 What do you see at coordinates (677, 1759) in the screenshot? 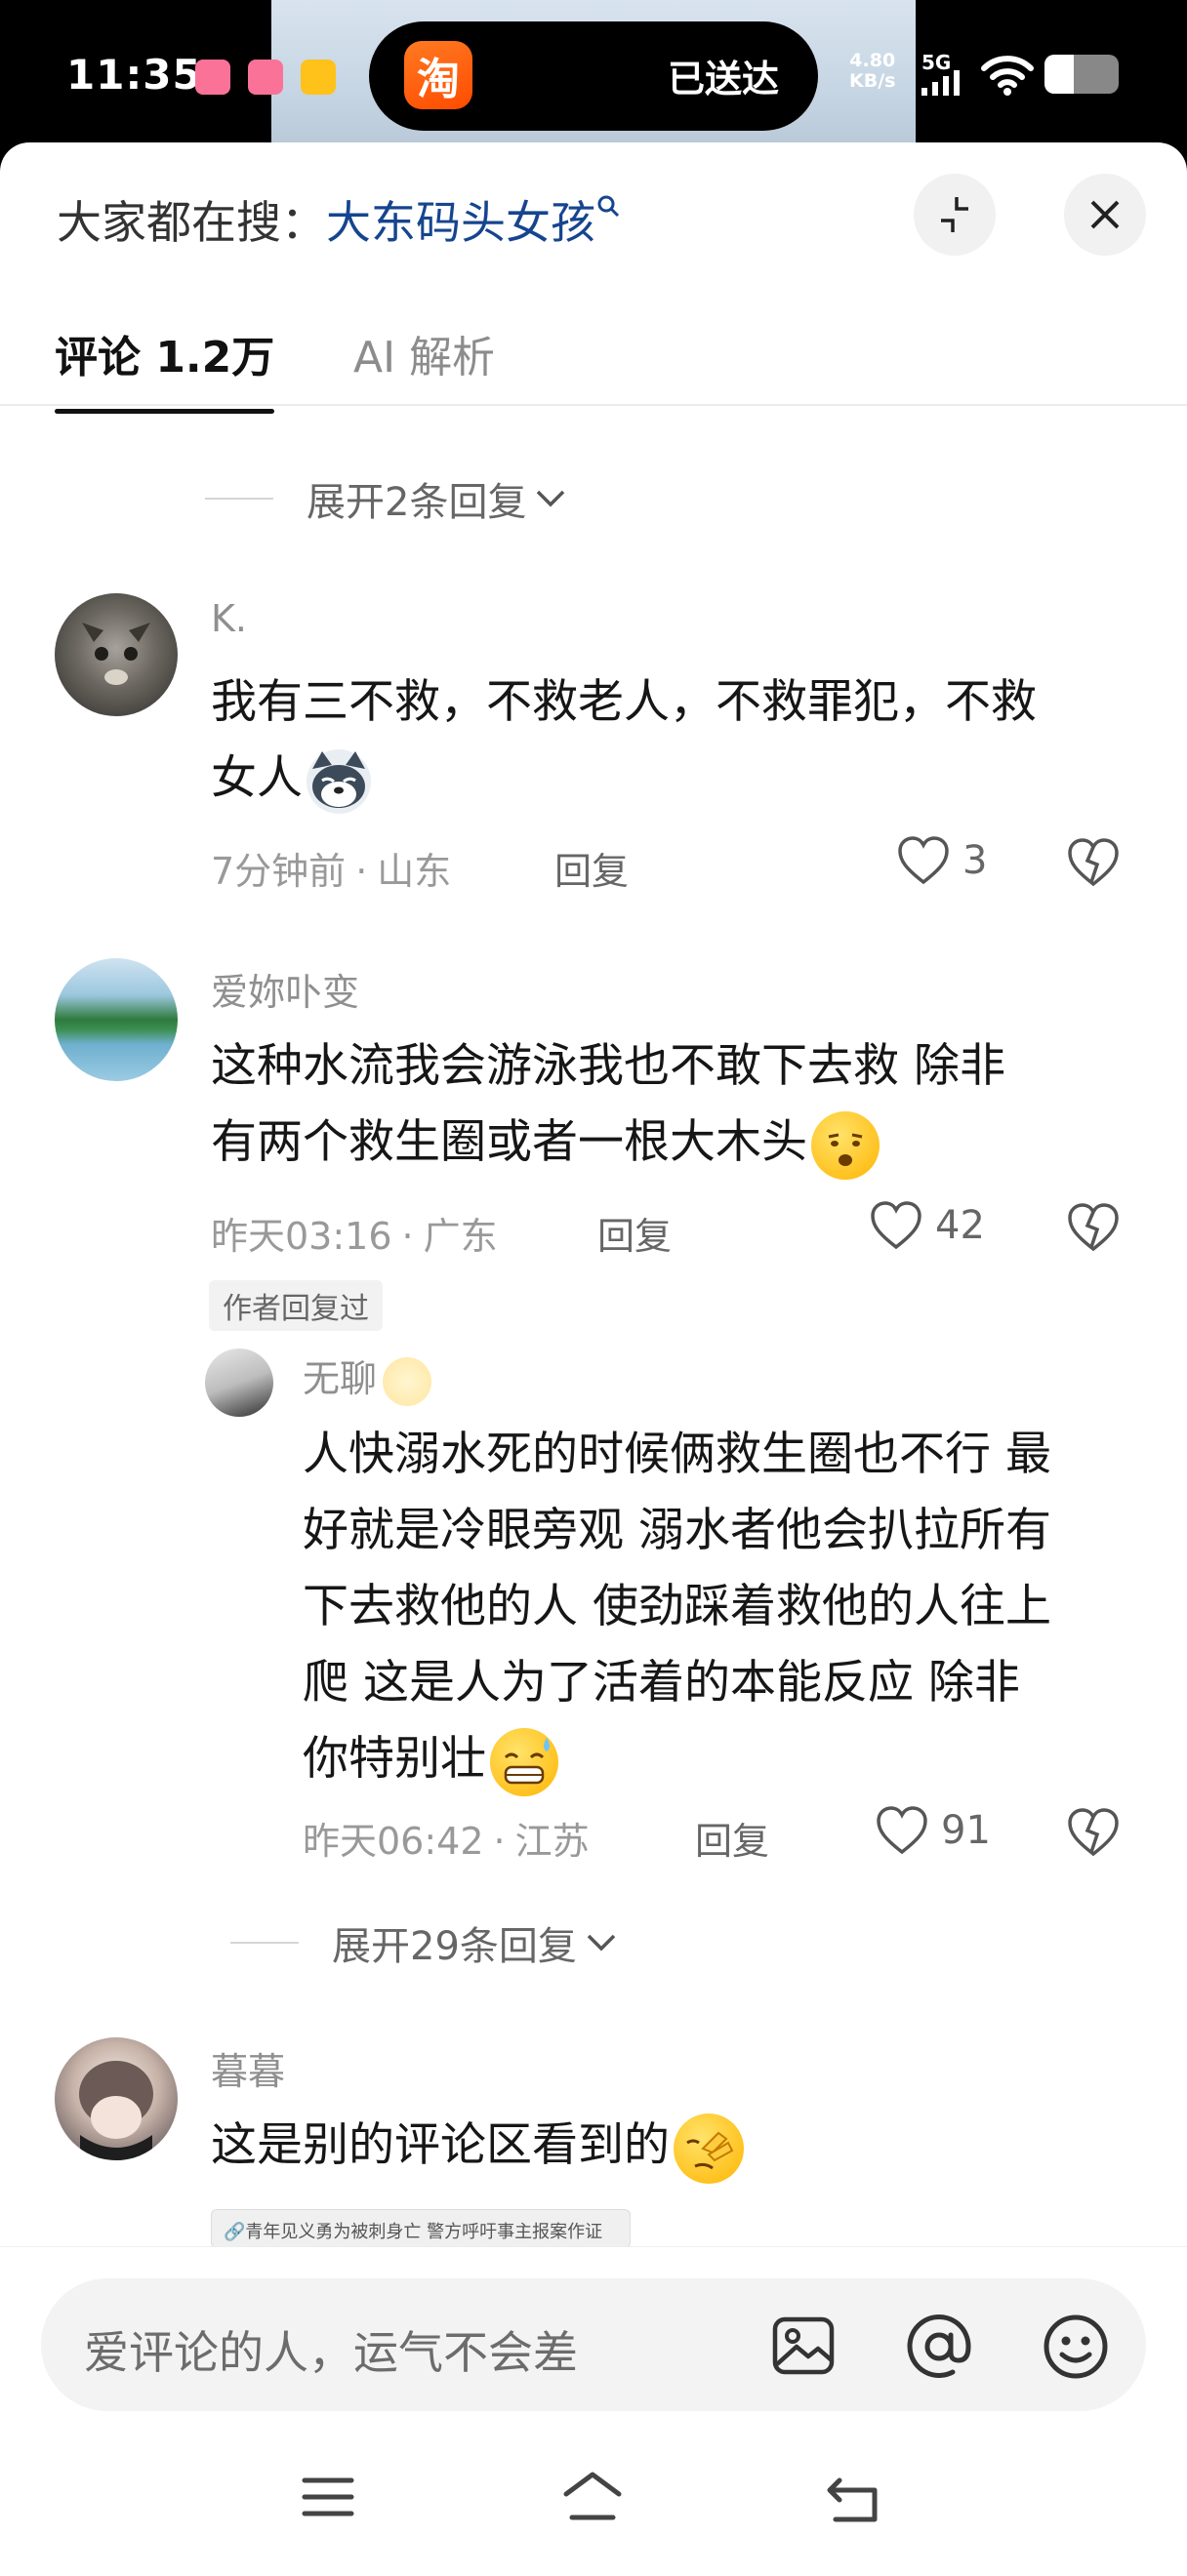
I see `reply-text-line: 你特别壮` at bounding box center [677, 1759].